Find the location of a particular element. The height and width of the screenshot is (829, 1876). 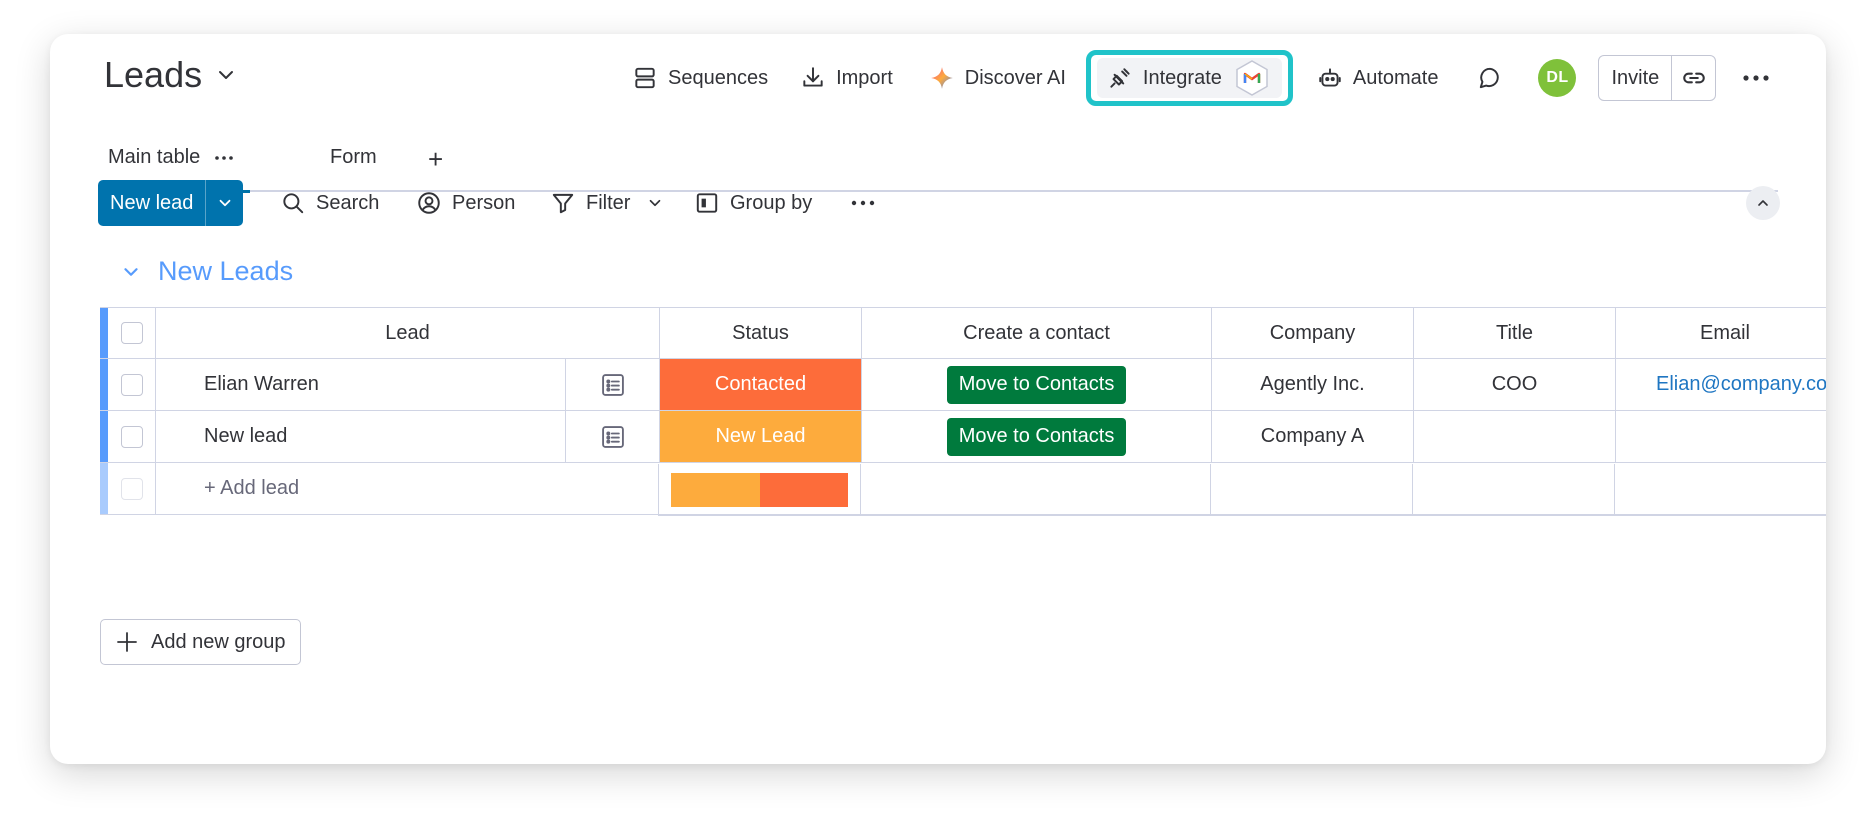

board-title: Leads is located at coordinates (171, 75).